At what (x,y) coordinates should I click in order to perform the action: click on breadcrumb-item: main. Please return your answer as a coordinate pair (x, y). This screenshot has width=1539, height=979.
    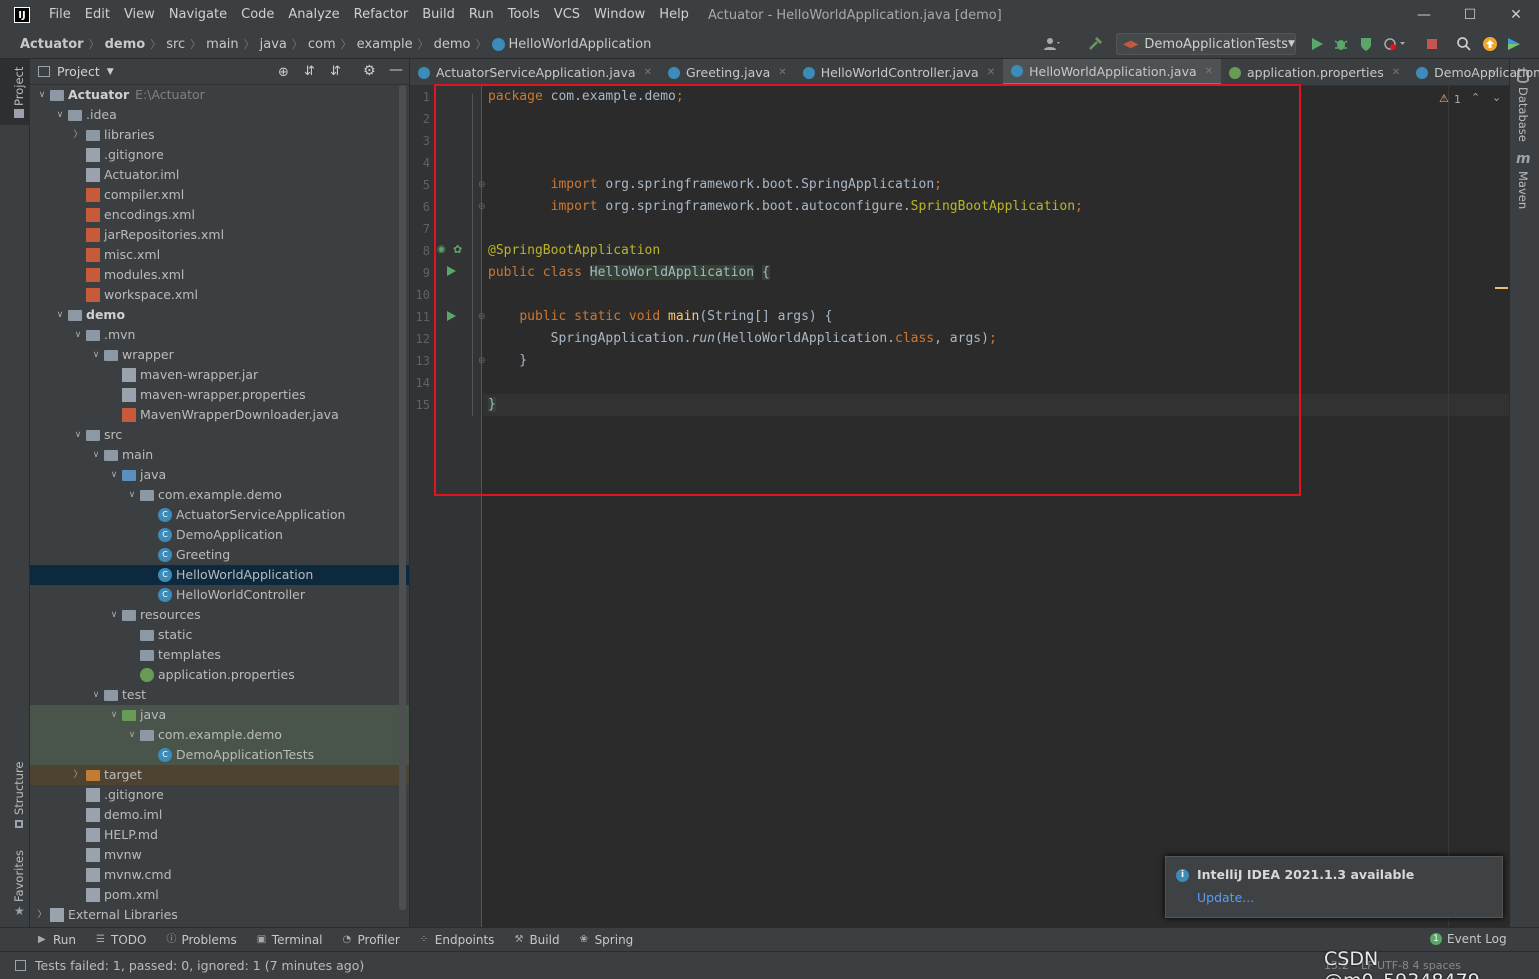
    Looking at the image, I should click on (222, 44).